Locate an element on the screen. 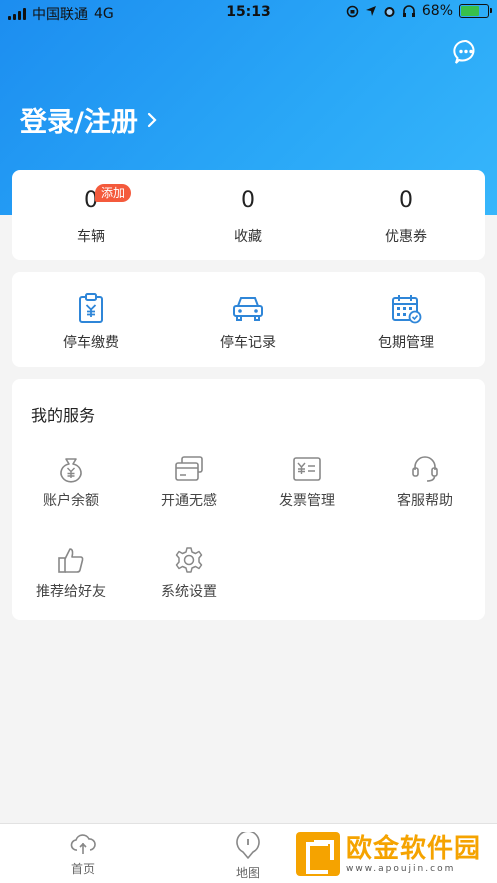  calendar-icon is located at coordinates (407, 309).